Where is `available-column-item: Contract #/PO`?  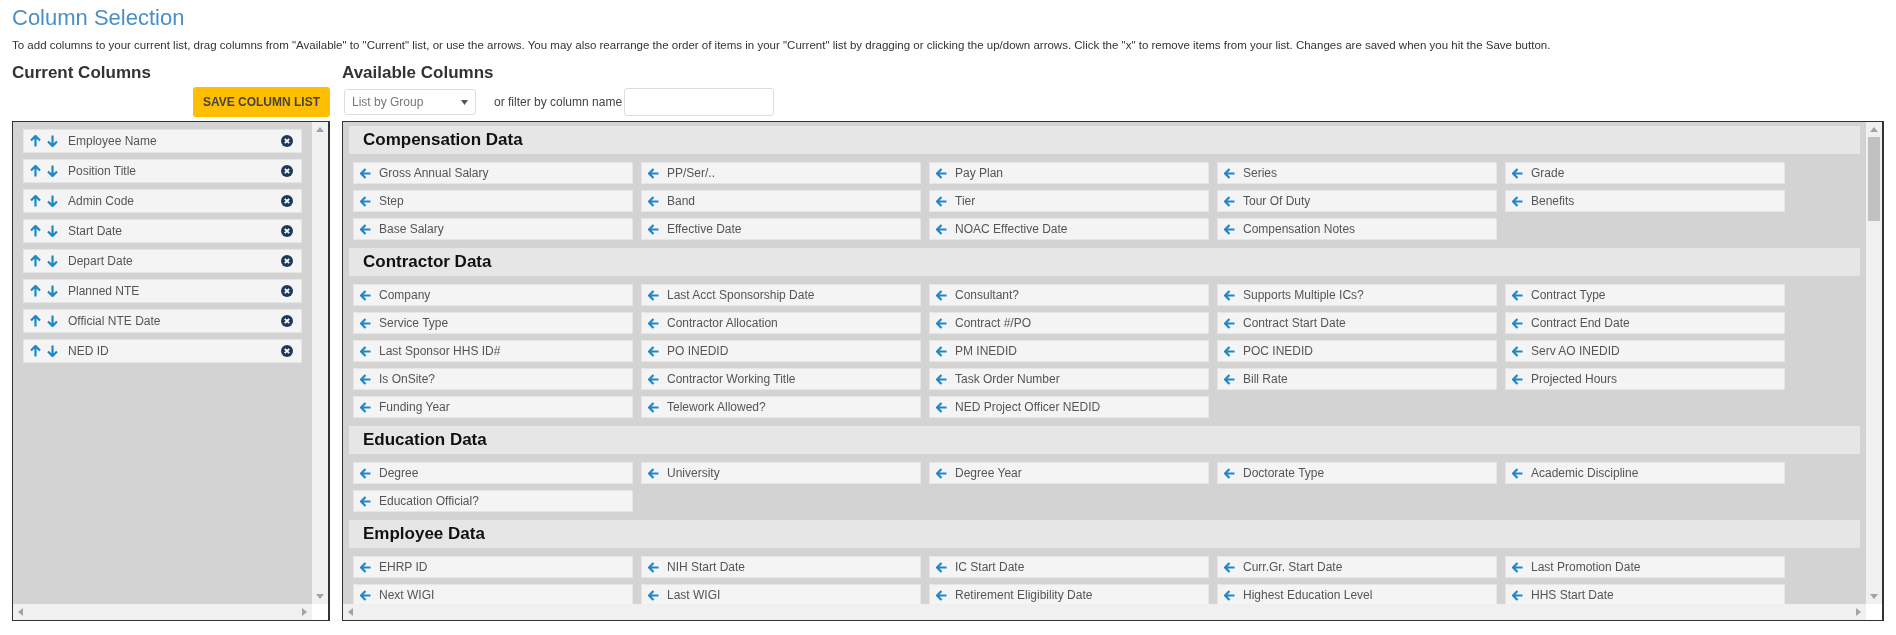
available-column-item: Contract #/PO is located at coordinates (1069, 323).